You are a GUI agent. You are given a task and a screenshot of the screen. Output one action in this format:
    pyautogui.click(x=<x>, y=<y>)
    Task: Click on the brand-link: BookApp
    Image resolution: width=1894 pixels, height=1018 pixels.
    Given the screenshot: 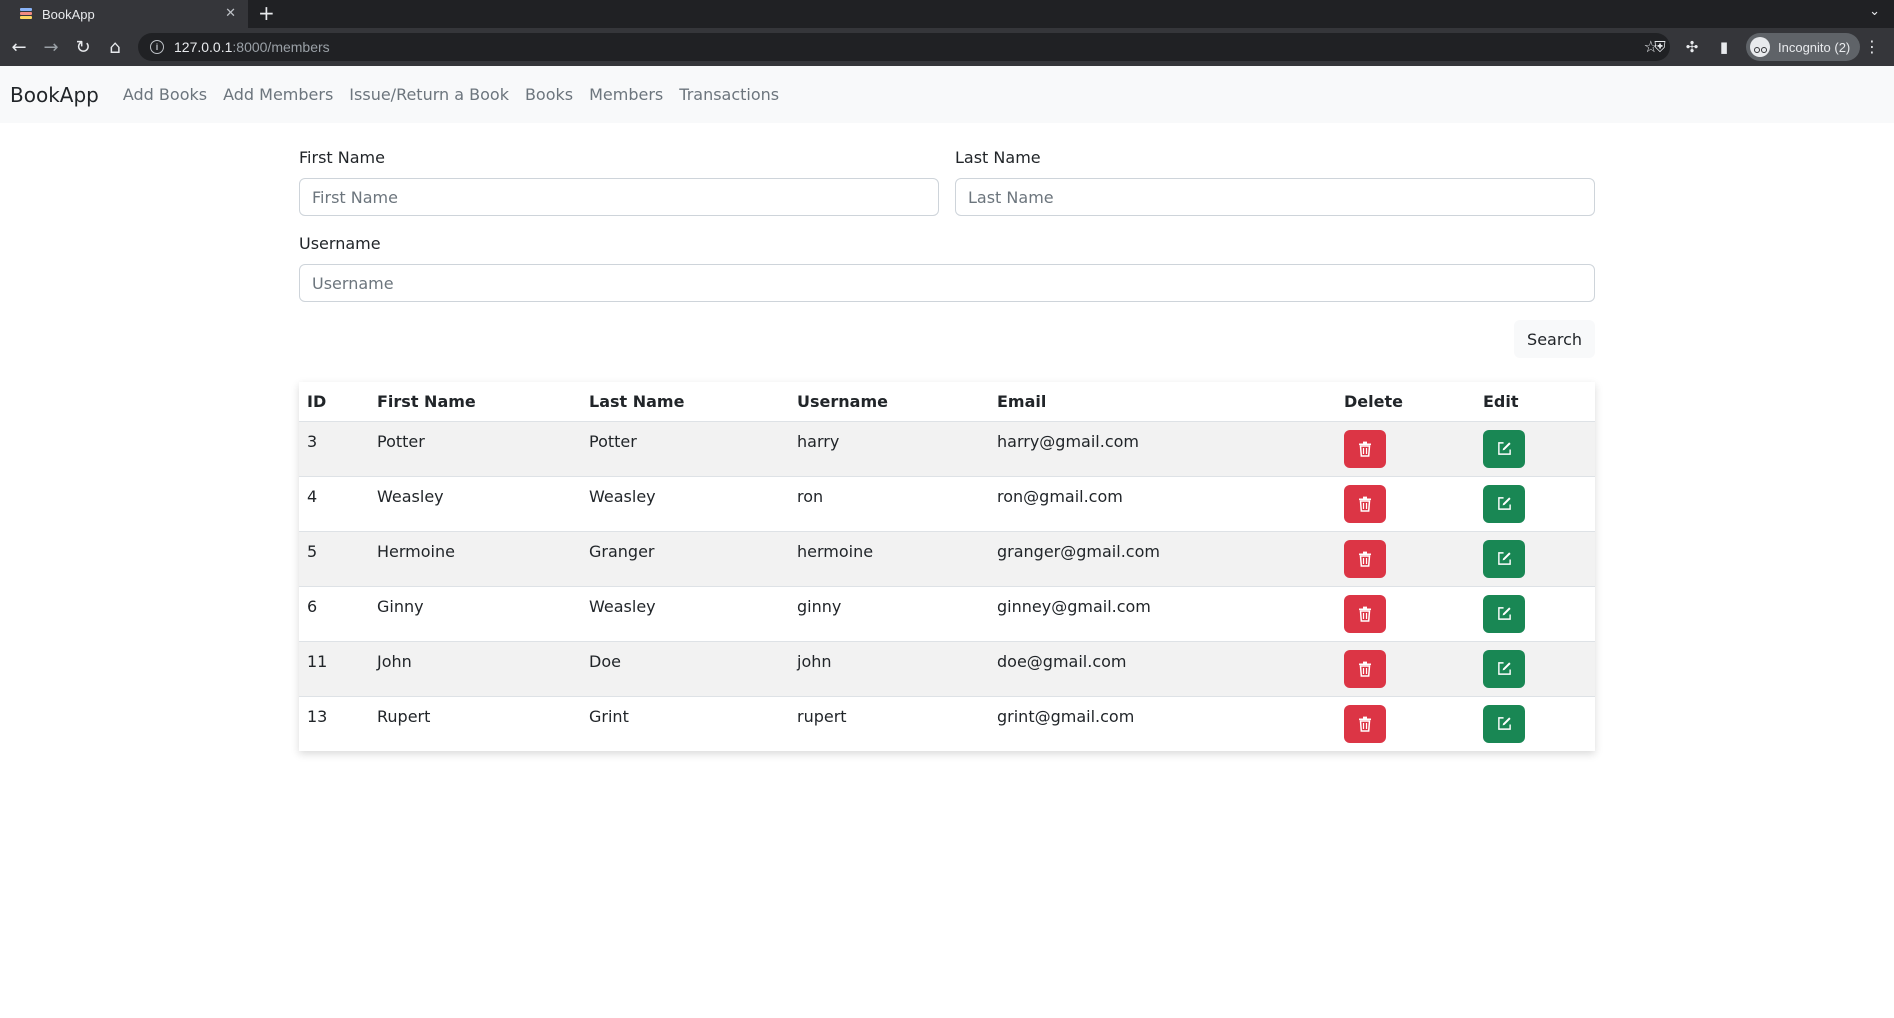 What is the action you would take?
    pyautogui.click(x=54, y=95)
    